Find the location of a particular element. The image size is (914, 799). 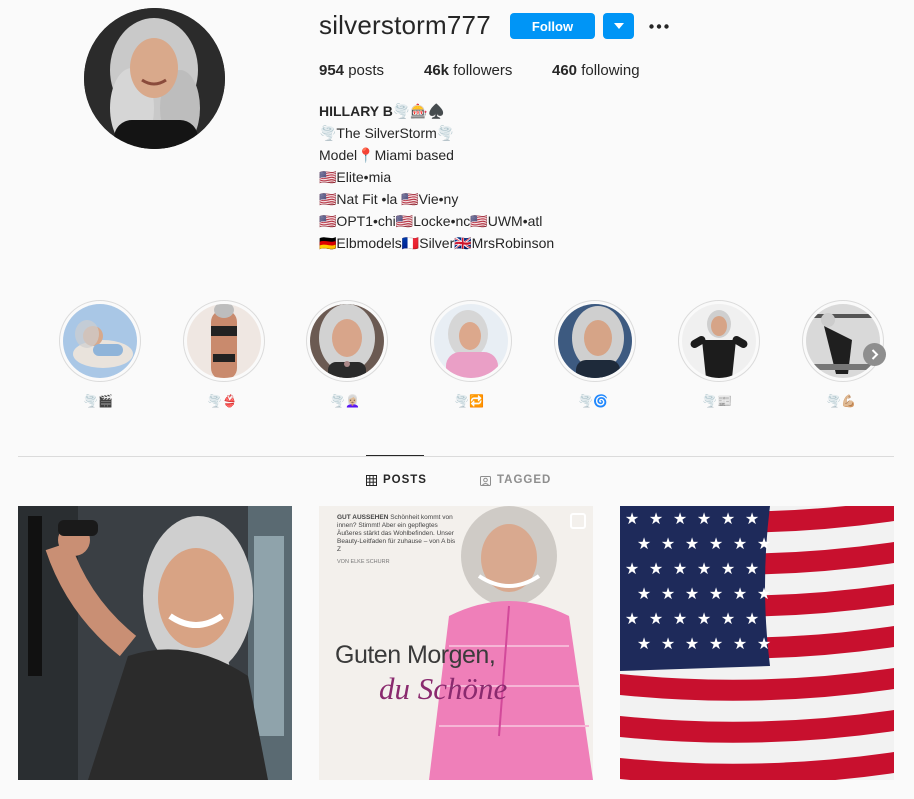

bio-line: 🇺🇸OPT1•chi🇺🇸Locke•nc🇺🇸UWM•atl is located at coordinates (431, 221).